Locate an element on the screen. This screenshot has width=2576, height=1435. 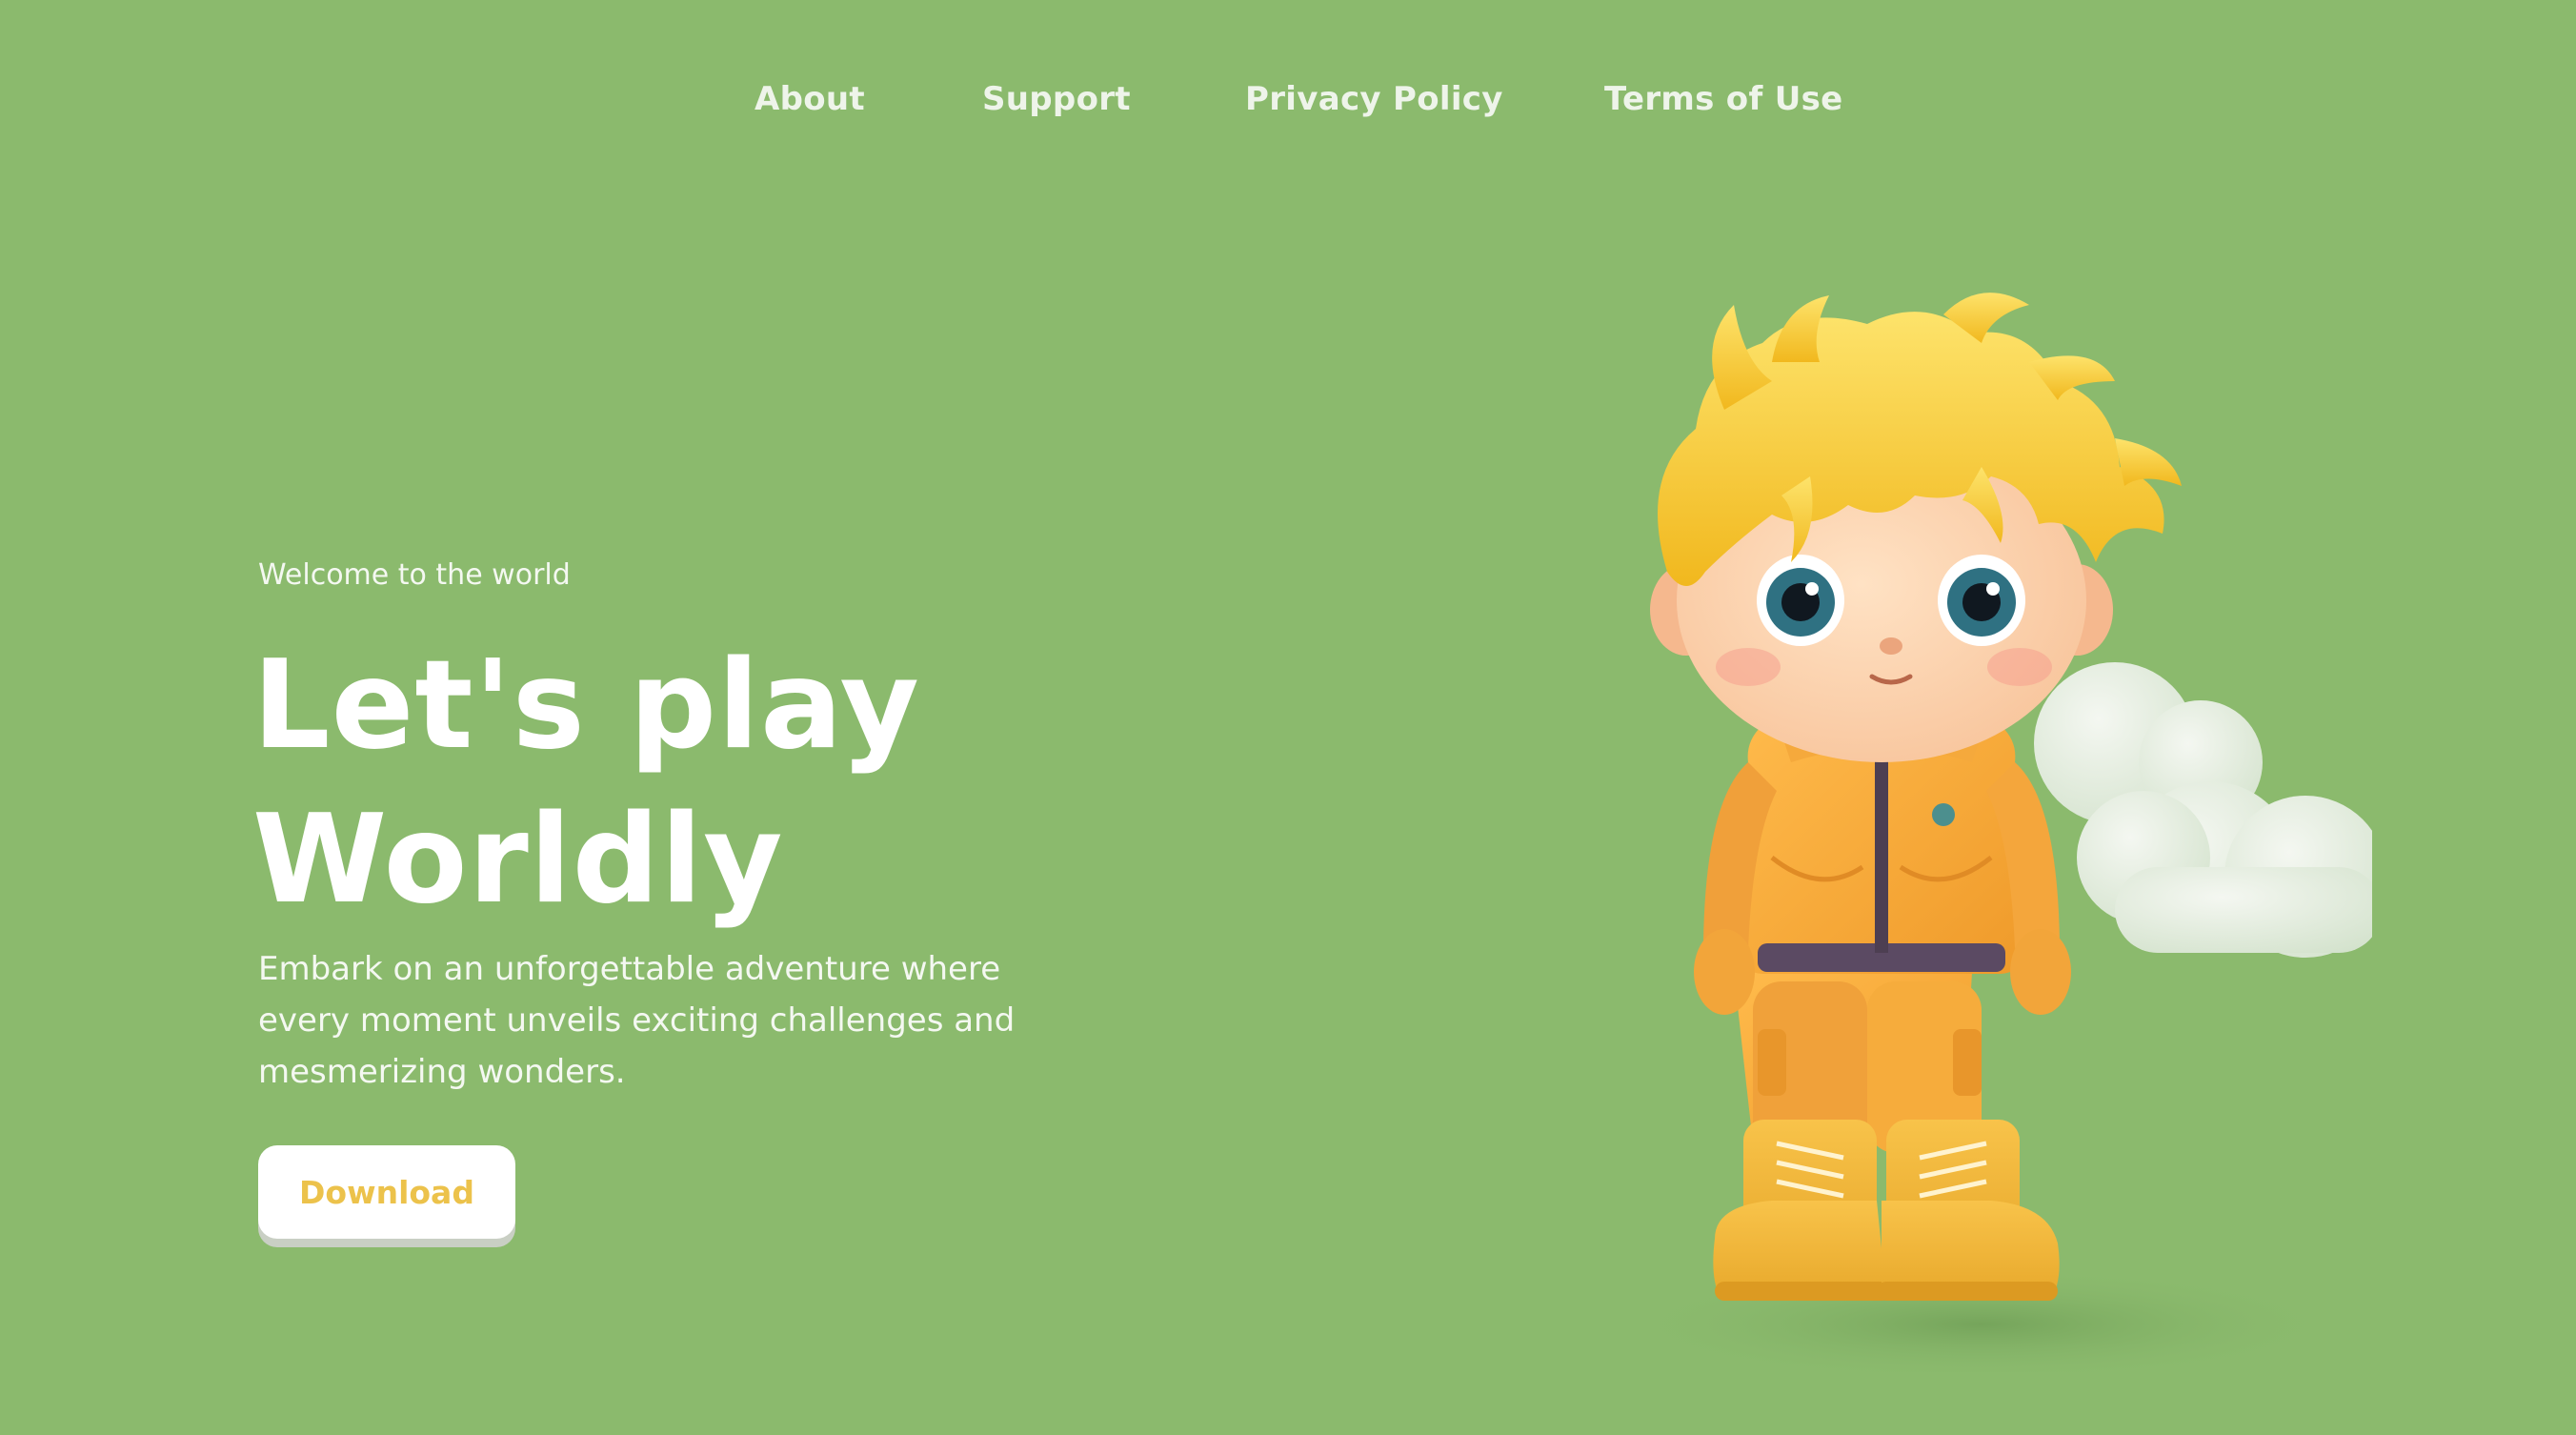
right-boot is located at coordinates (1969, 1210).